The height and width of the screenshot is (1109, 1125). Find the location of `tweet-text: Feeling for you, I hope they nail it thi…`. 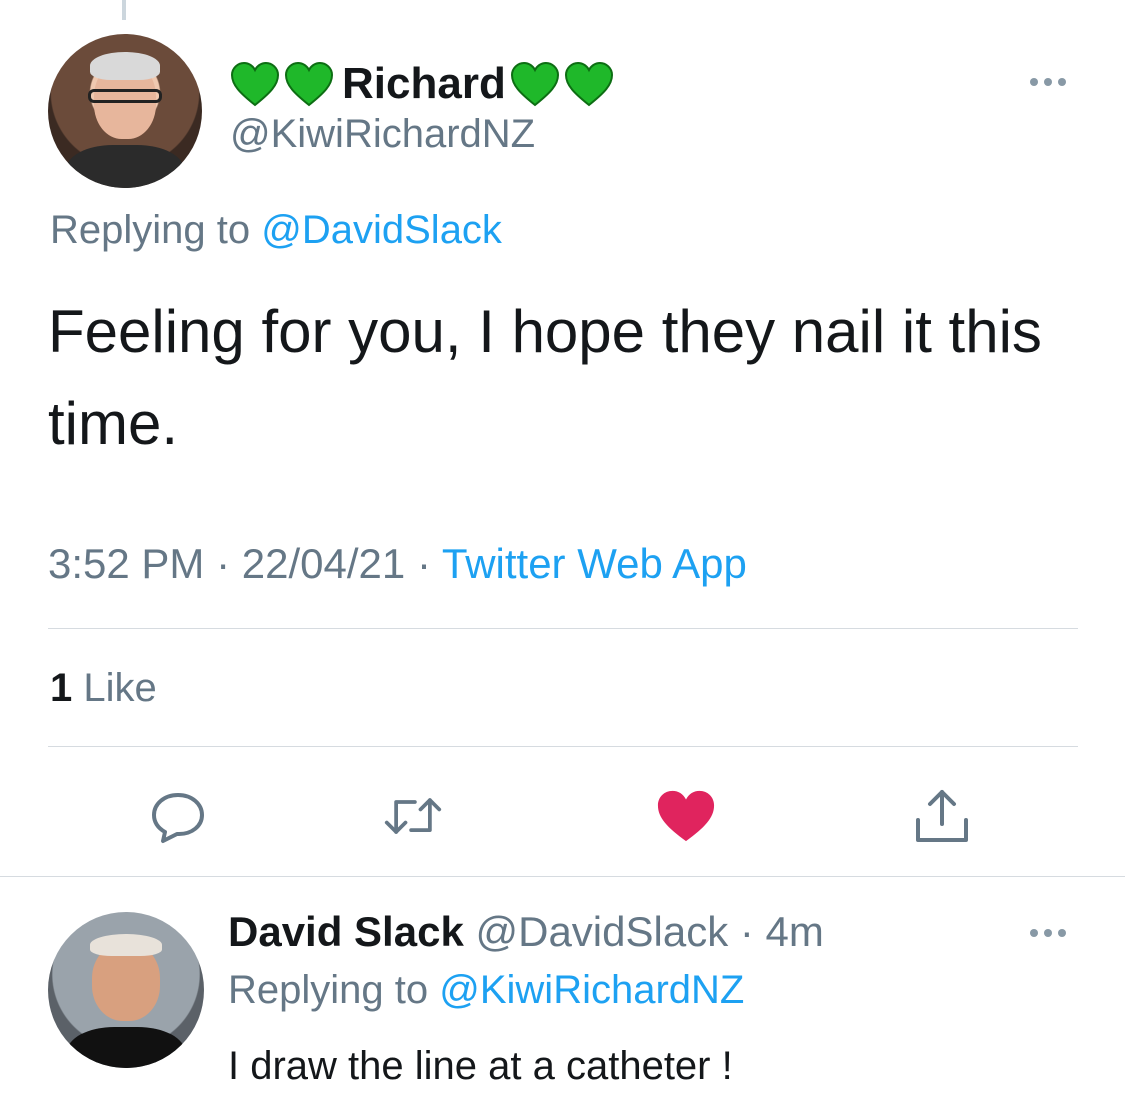

tweet-text: Feeling for you, I hope they nail it thi… is located at coordinates (545, 377).